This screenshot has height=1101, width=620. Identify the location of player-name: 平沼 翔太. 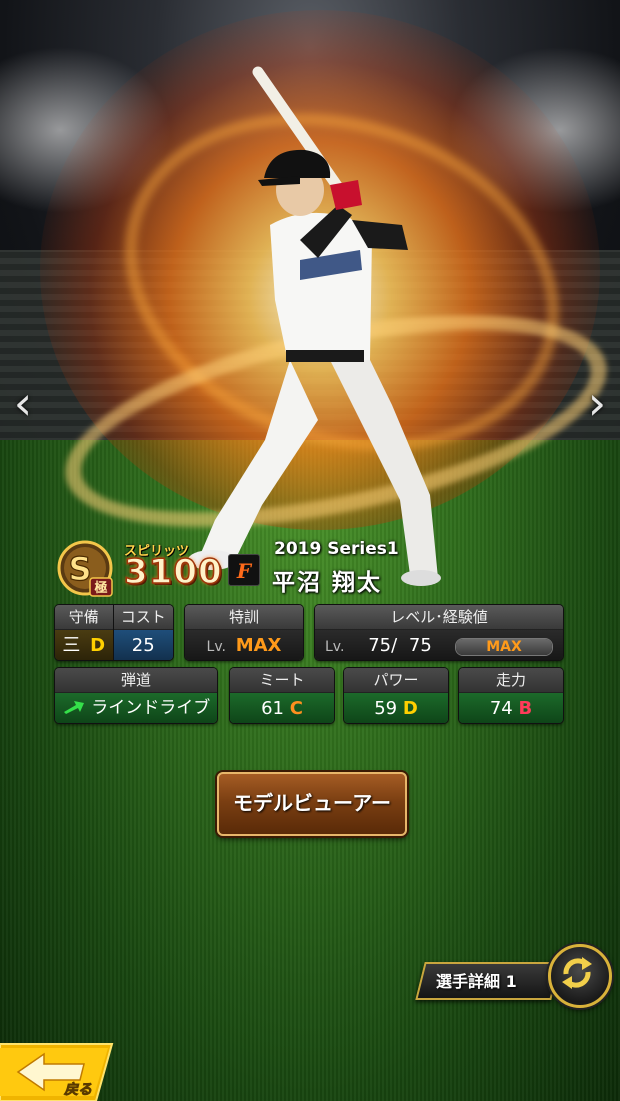
(327, 583).